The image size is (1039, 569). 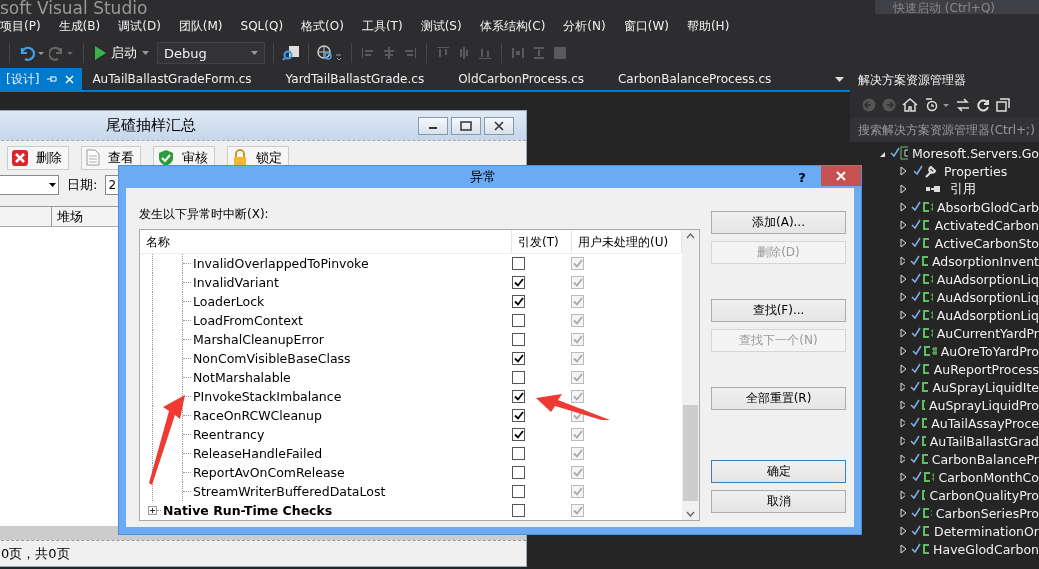 I want to click on tree-item: HaveGlodCarbon, so click(x=986, y=549).